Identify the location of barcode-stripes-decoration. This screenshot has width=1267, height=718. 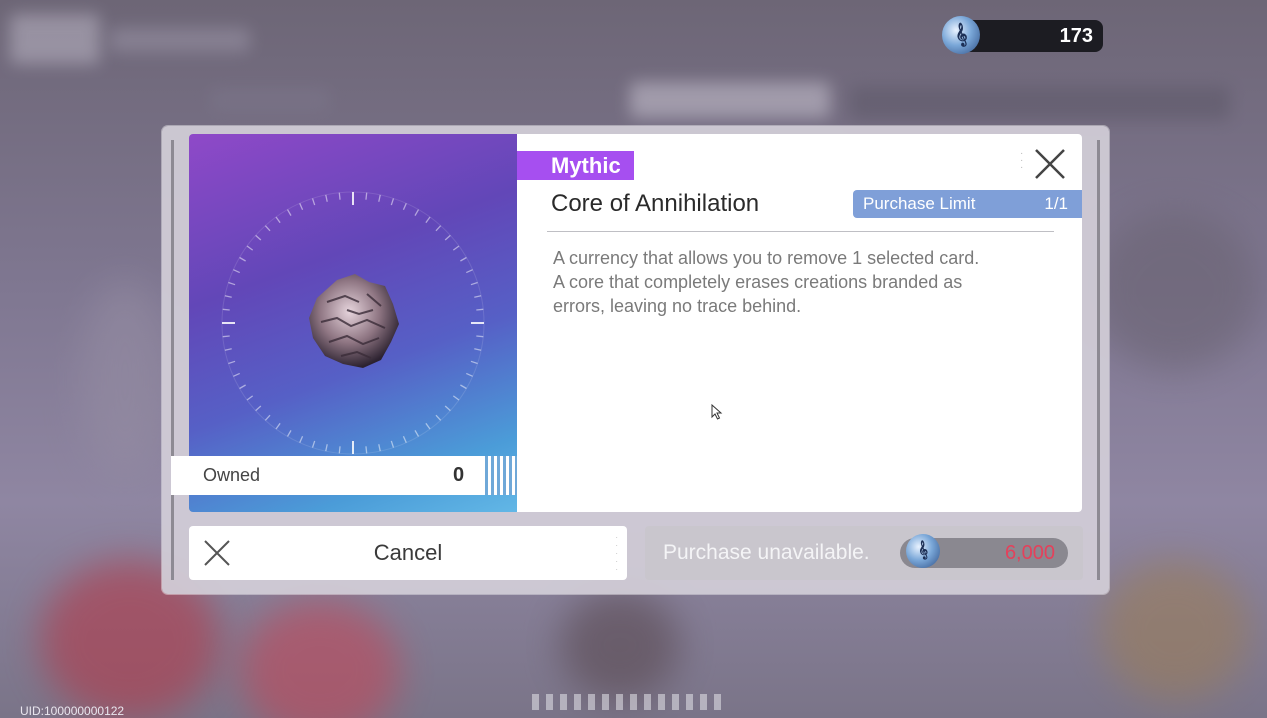
(501, 475).